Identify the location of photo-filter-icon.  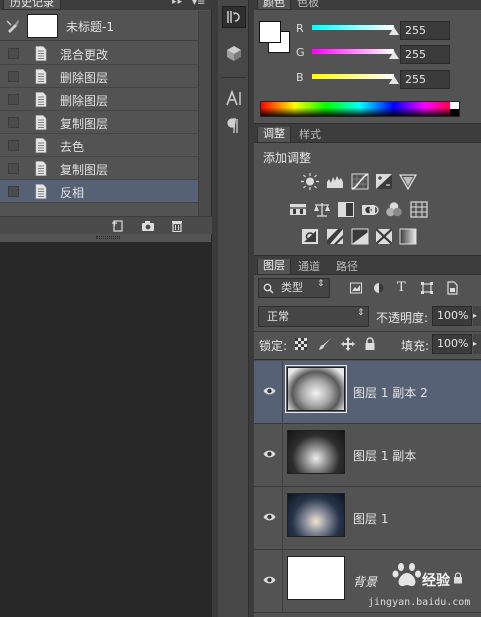
(370, 209).